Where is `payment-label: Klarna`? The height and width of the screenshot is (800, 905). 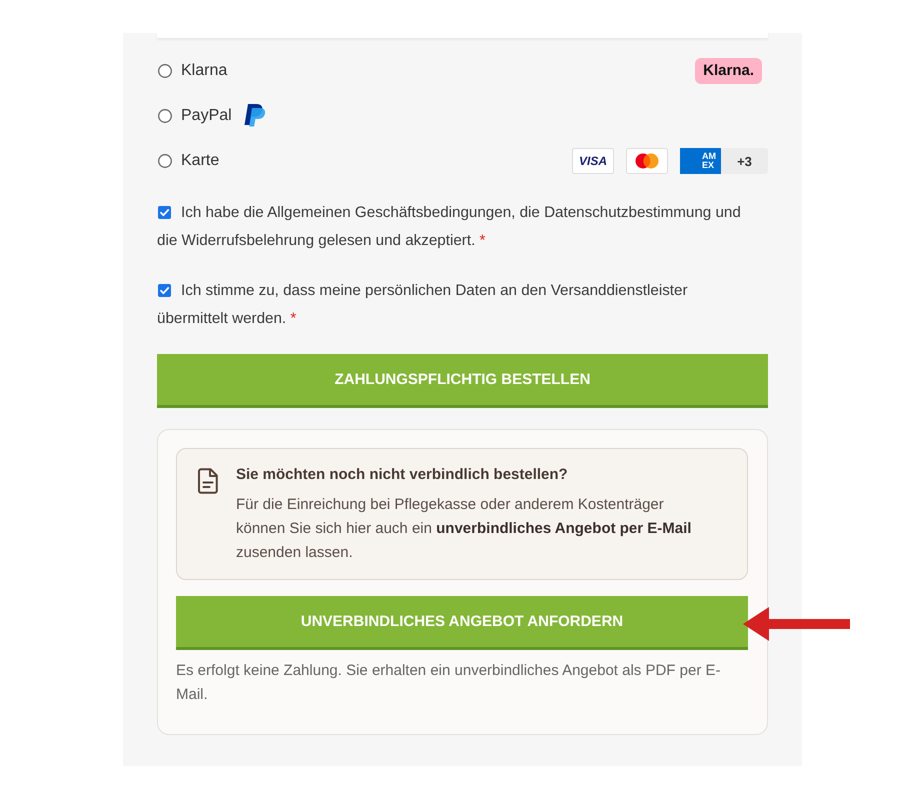 payment-label: Klarna is located at coordinates (204, 71).